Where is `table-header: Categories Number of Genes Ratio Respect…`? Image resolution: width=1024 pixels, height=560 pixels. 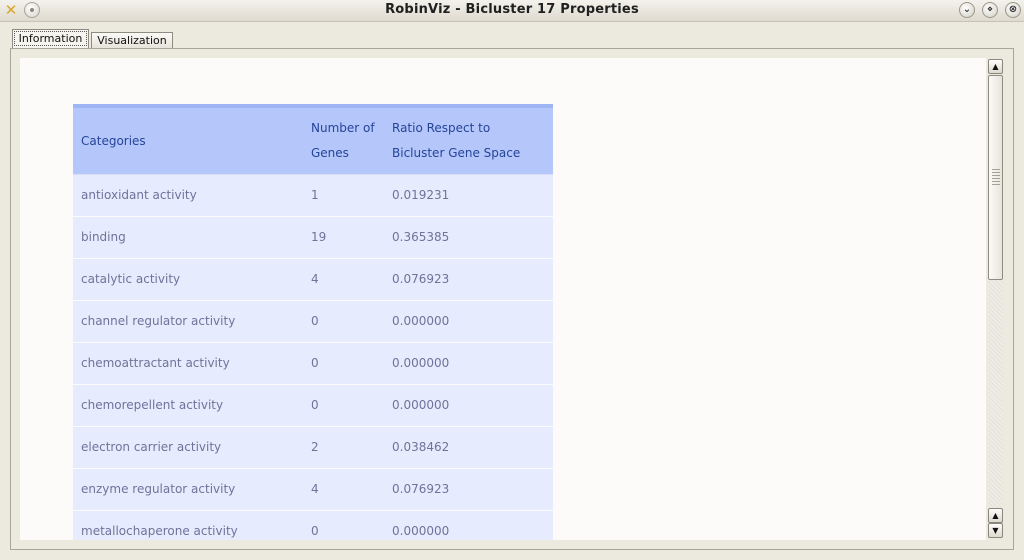 table-header: Categories Number of Genes Ratio Respect… is located at coordinates (313, 141).